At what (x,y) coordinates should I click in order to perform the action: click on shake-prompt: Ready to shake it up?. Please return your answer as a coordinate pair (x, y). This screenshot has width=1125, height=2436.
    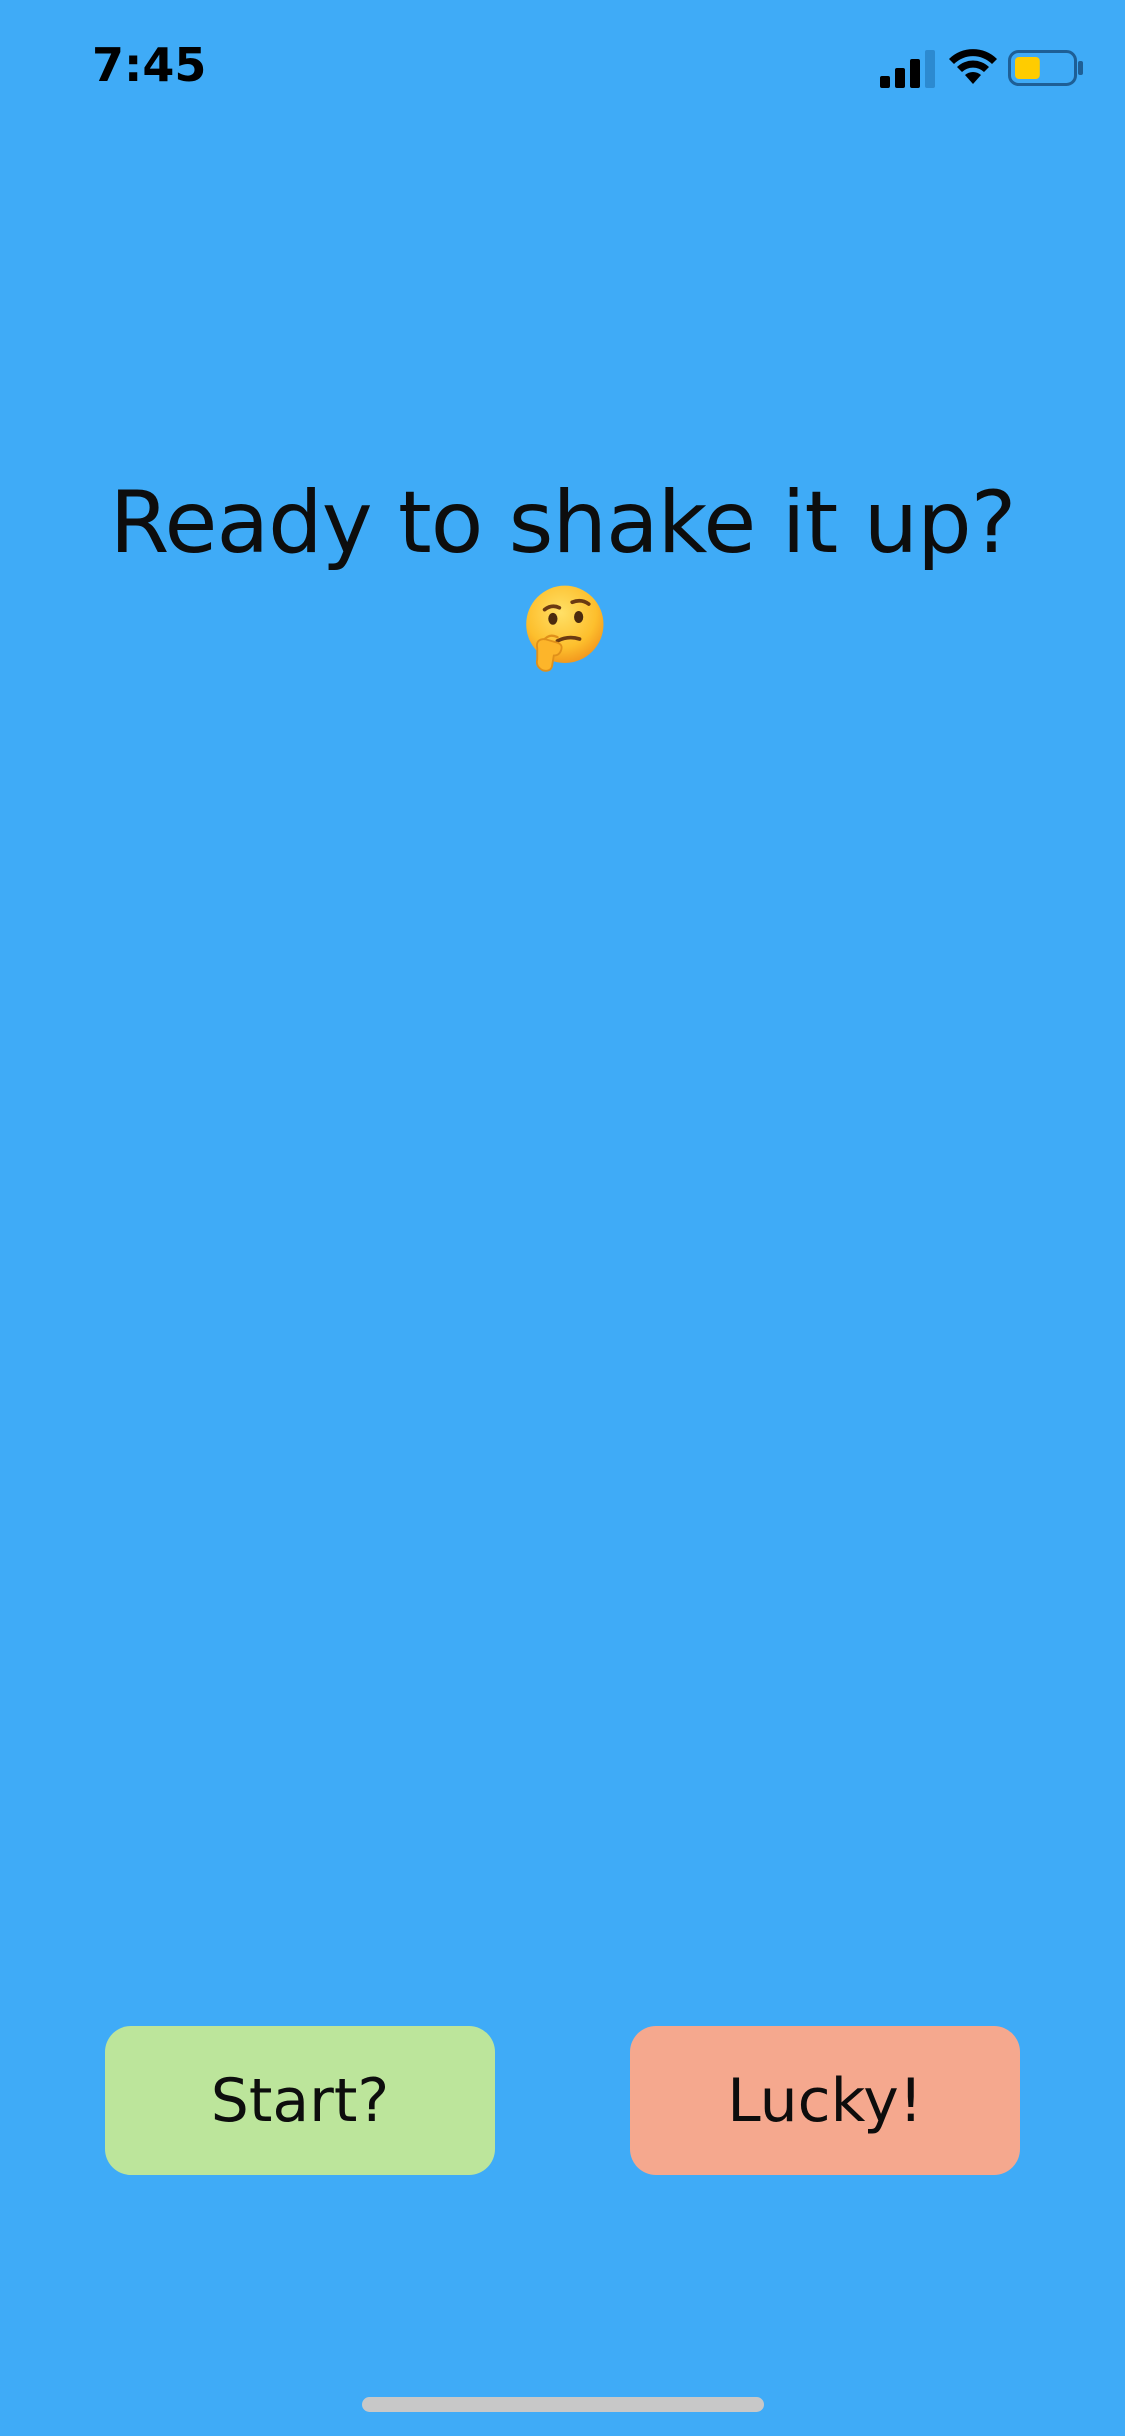
    Looking at the image, I should click on (562, 572).